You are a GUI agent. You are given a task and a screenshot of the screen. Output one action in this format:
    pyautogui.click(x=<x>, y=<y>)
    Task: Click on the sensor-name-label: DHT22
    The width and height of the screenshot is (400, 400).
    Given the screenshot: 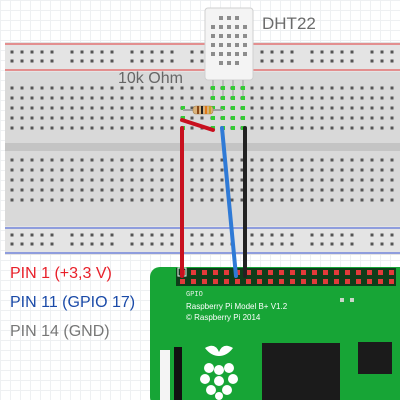 What is the action you would take?
    pyautogui.click(x=289, y=23)
    